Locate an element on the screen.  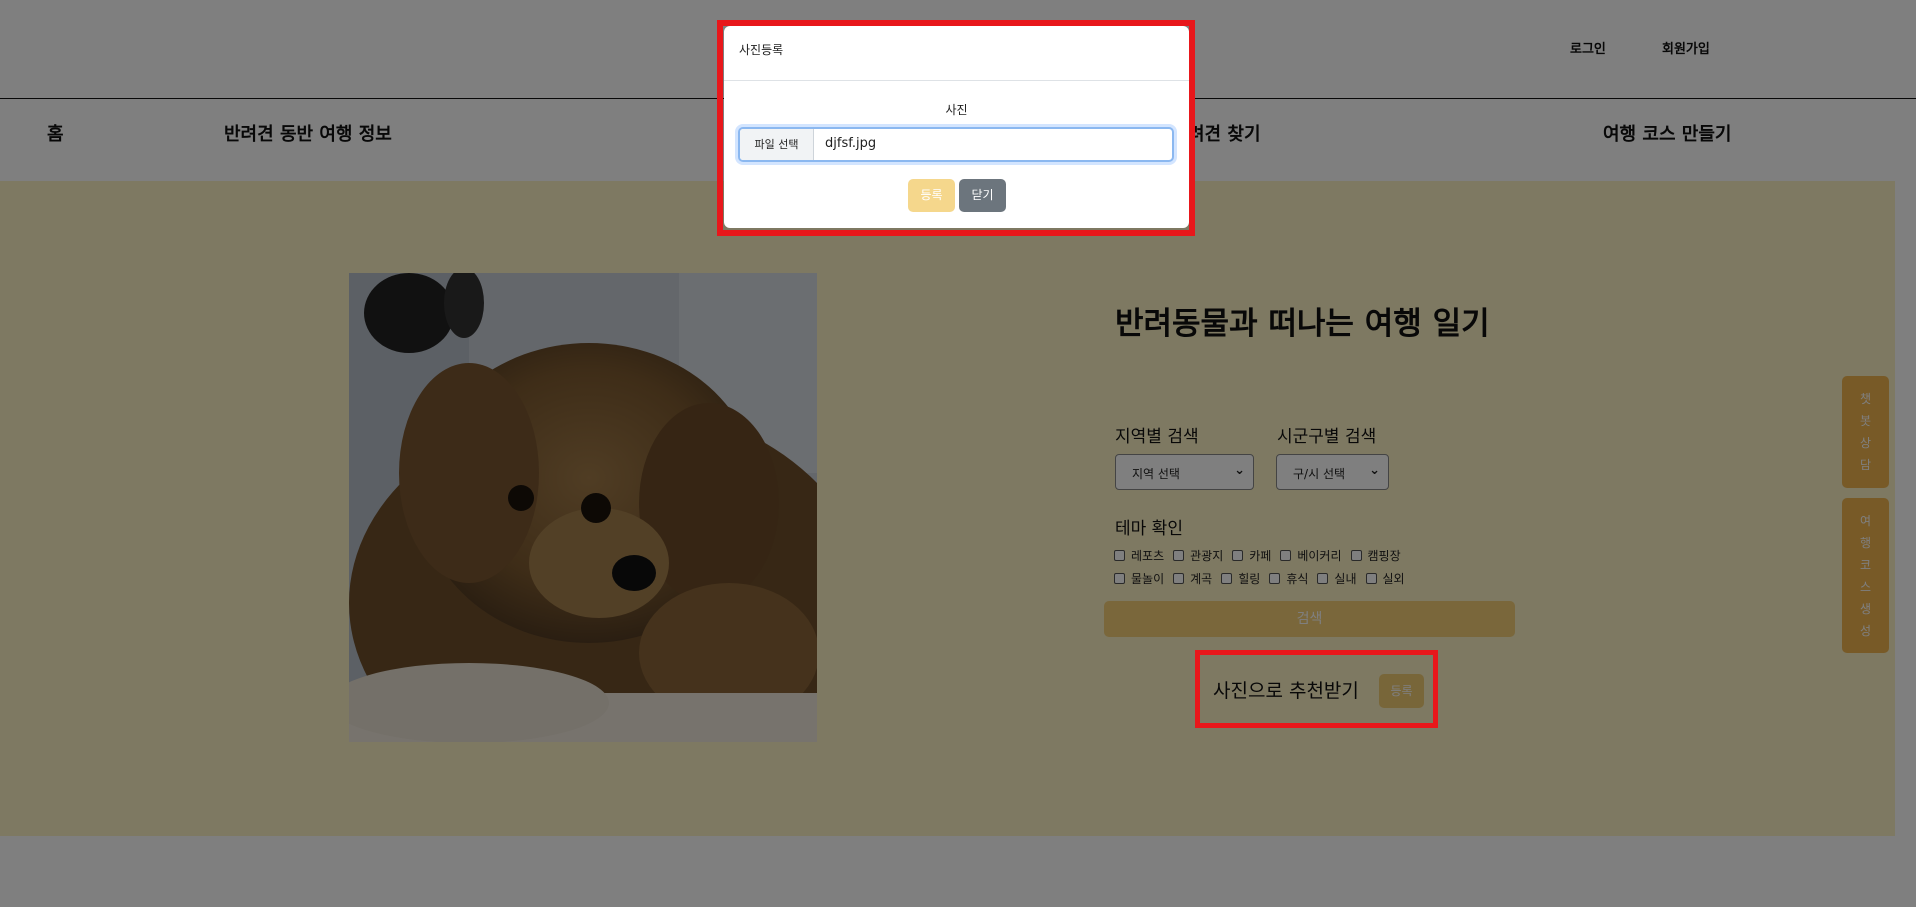
modal-header: 사진등록 is located at coordinates (956, 53).